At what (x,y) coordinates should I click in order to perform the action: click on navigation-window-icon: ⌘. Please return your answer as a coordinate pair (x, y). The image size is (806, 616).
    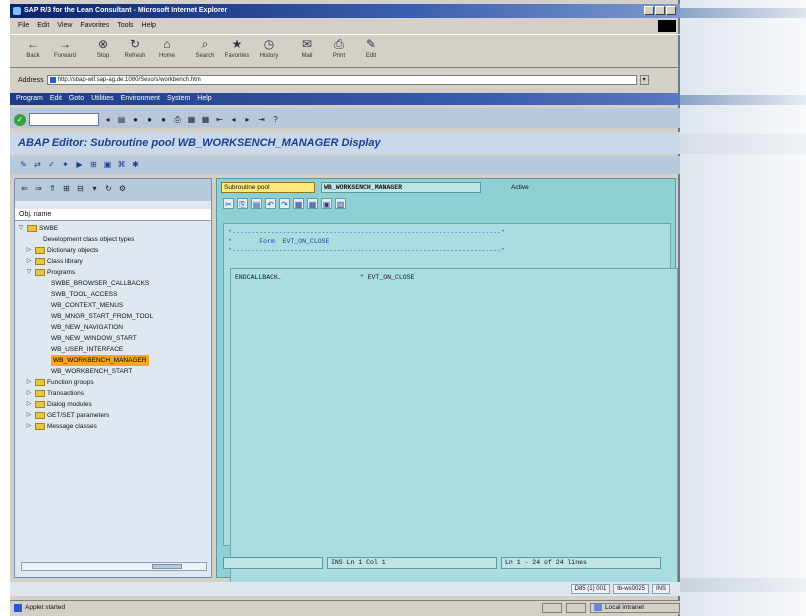
    Looking at the image, I should click on (121, 164).